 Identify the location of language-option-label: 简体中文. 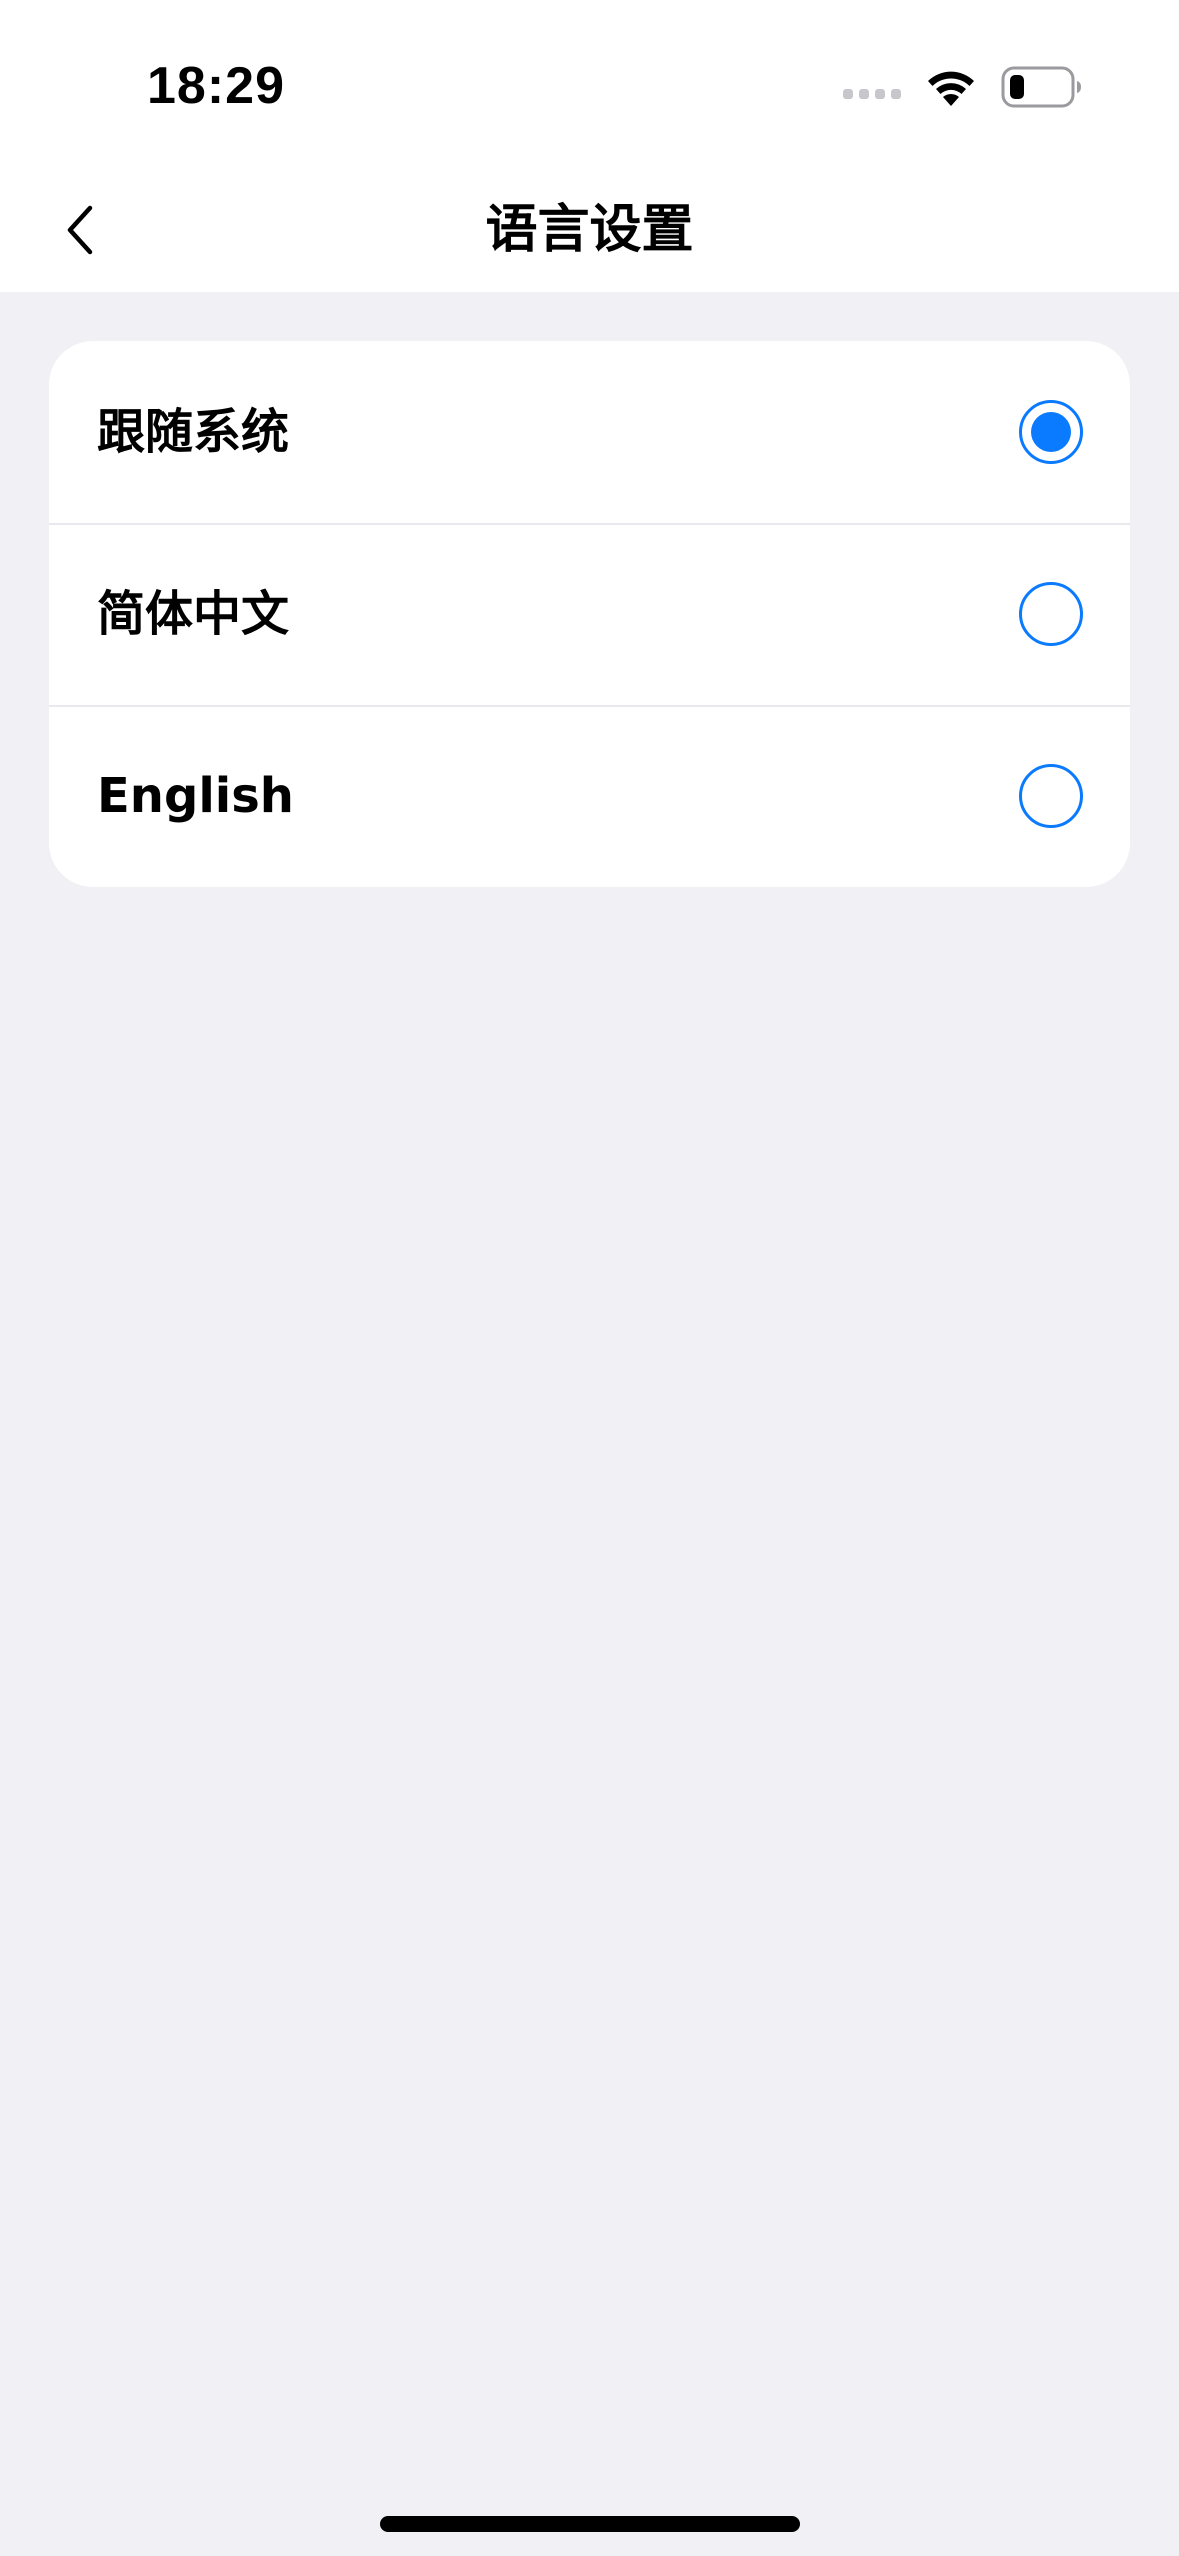
(193, 614).